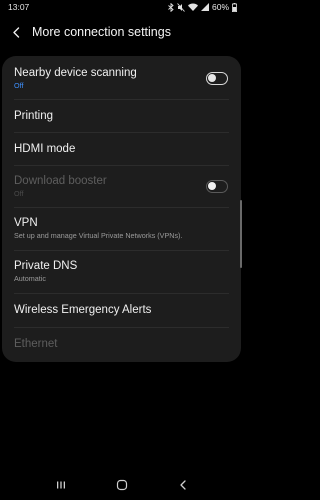  Describe the element at coordinates (19, 85) in the screenshot. I see `nearby-device-scanning-status: Off` at that location.